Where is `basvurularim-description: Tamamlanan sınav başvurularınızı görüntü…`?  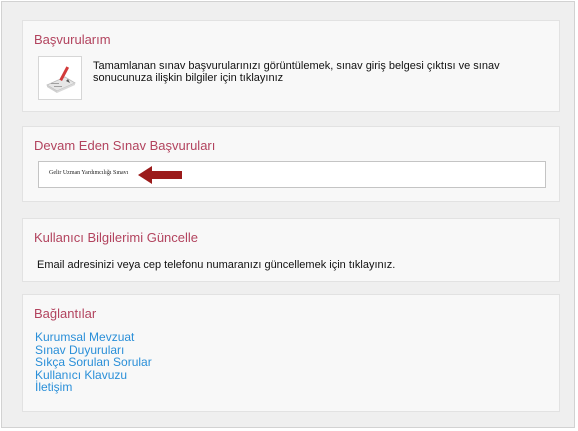 basvurularim-description: Tamamlanan sınav başvurularınızı görüntü… is located at coordinates (313, 72).